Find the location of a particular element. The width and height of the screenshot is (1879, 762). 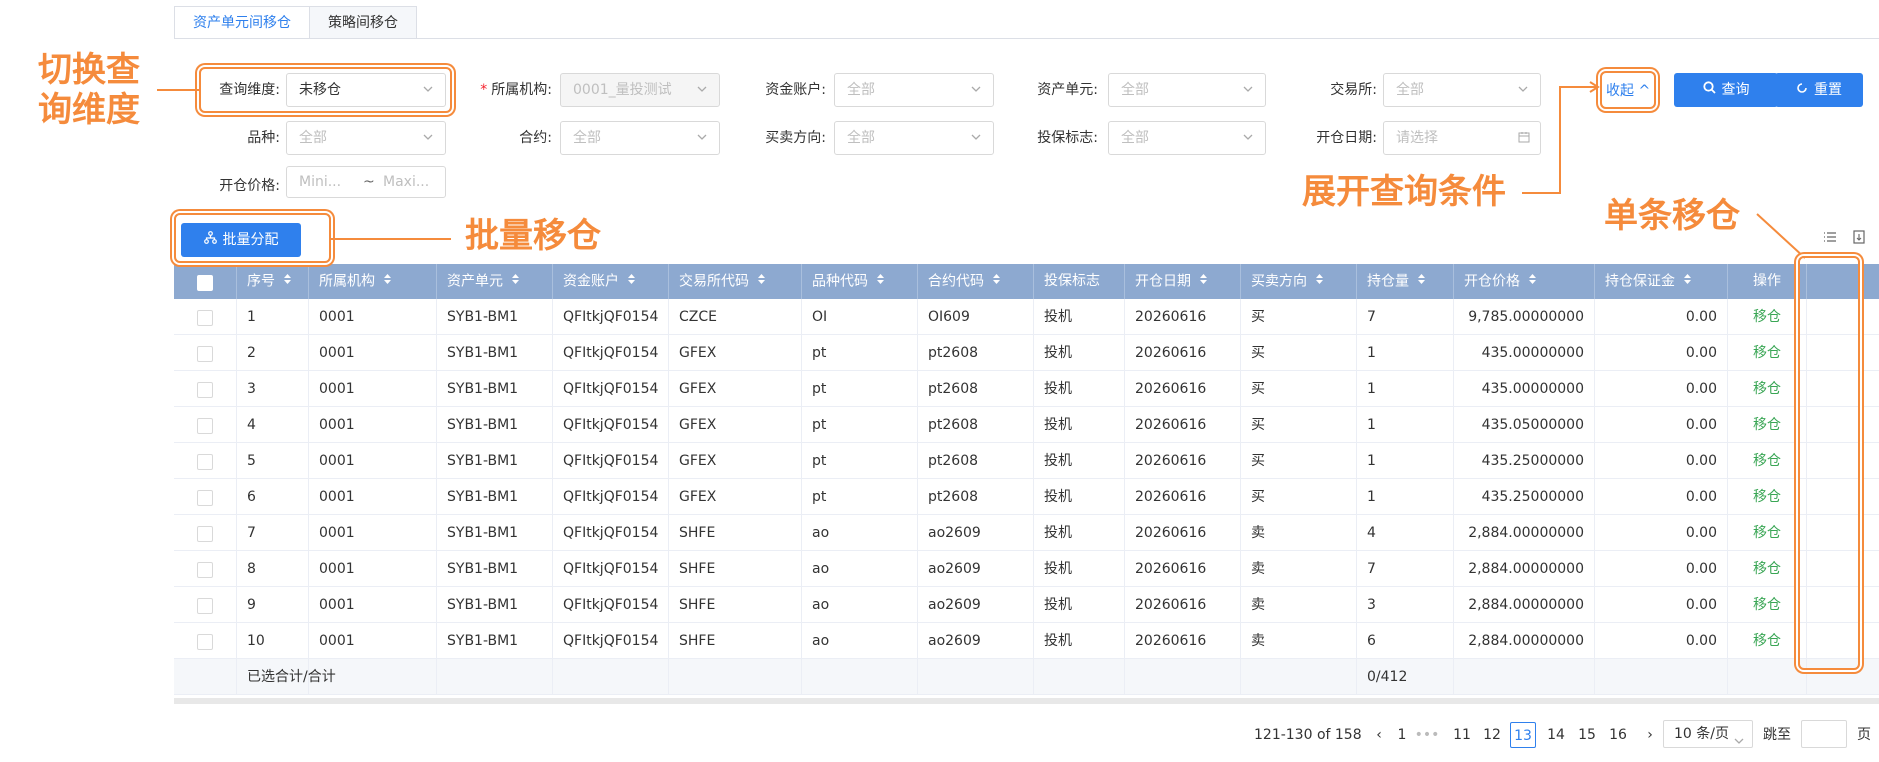

page-number: 11 is located at coordinates (1462, 735).